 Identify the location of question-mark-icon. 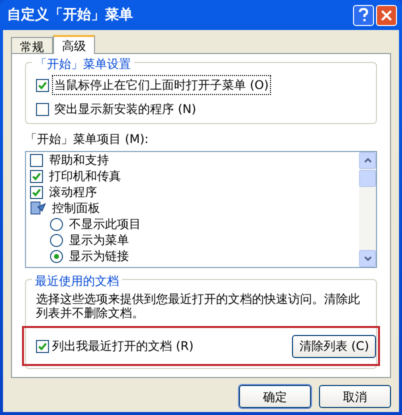
(363, 15).